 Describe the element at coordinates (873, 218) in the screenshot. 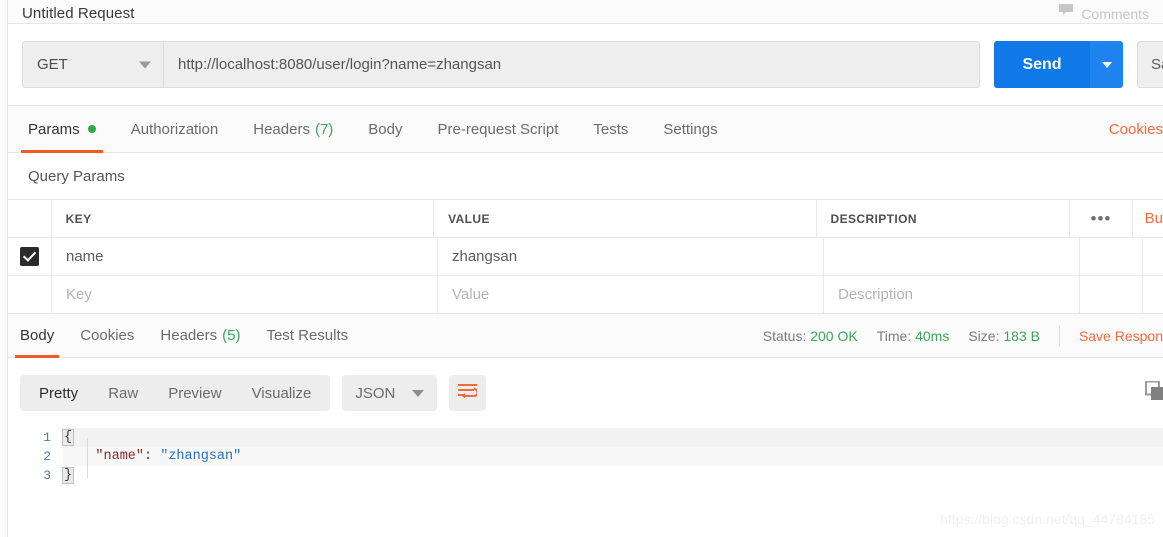

I see `column-header-description: DESCRIPTION` at that location.